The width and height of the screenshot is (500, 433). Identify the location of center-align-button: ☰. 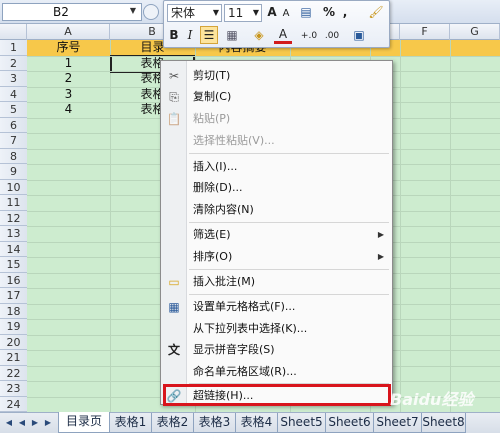
(209, 35).